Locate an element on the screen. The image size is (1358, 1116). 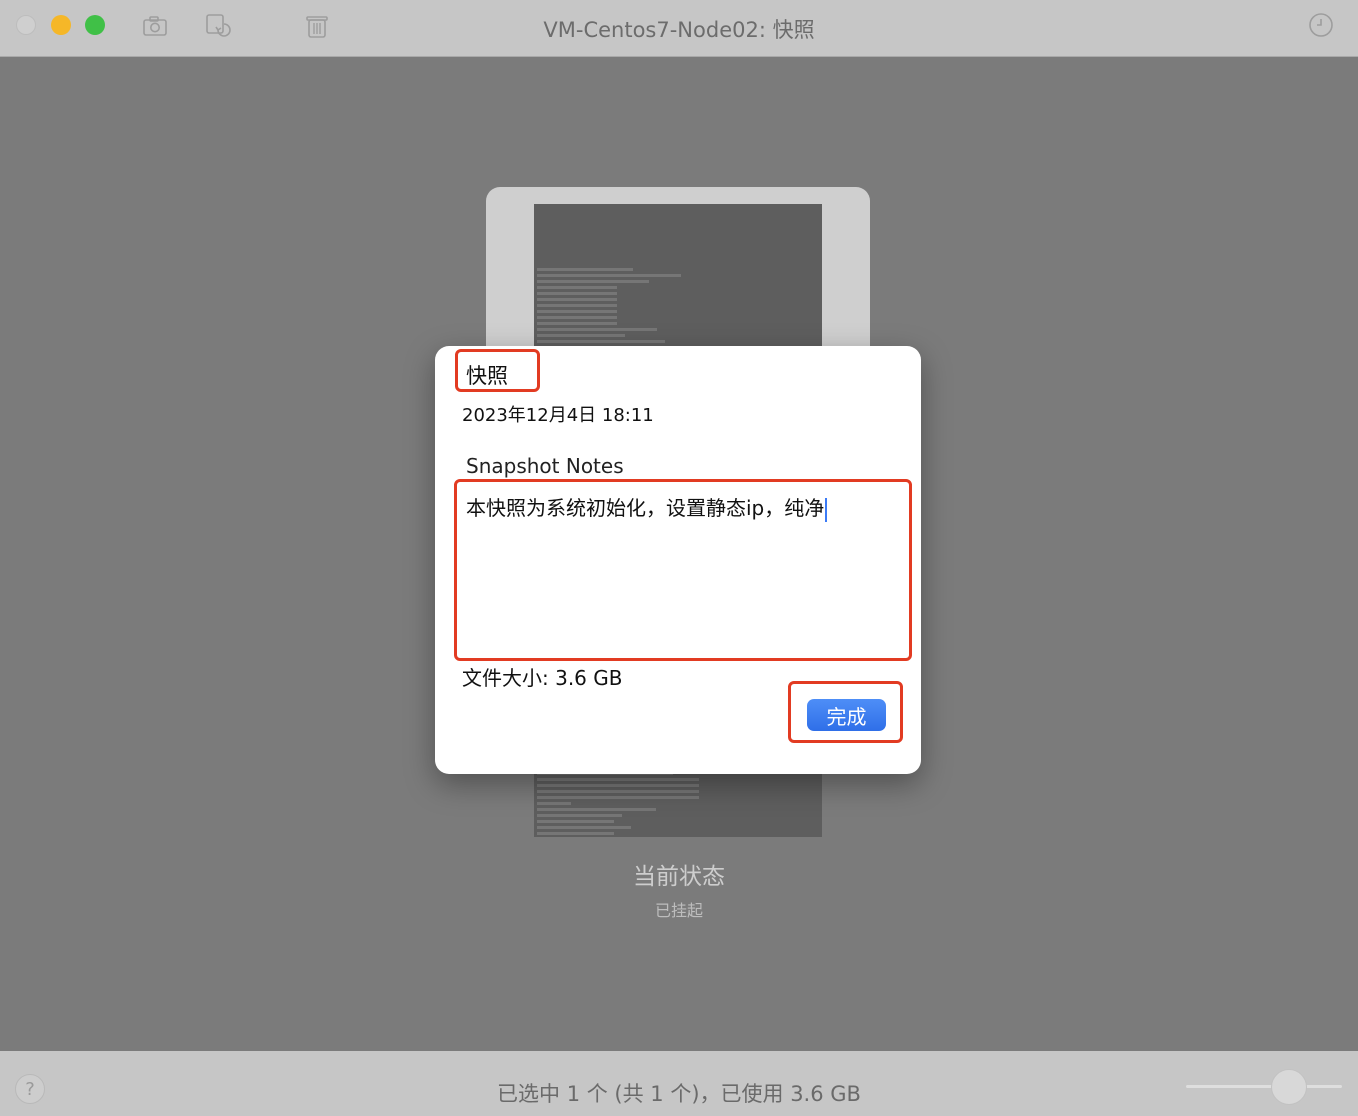
zoom-slider-track is located at coordinates (1264, 1086).